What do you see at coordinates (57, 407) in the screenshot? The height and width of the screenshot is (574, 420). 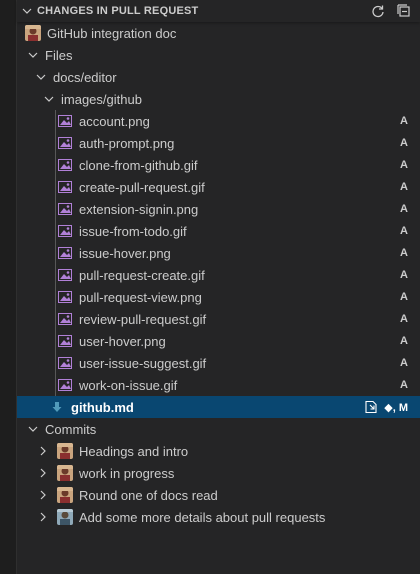 I see `markdown-file-icon` at bounding box center [57, 407].